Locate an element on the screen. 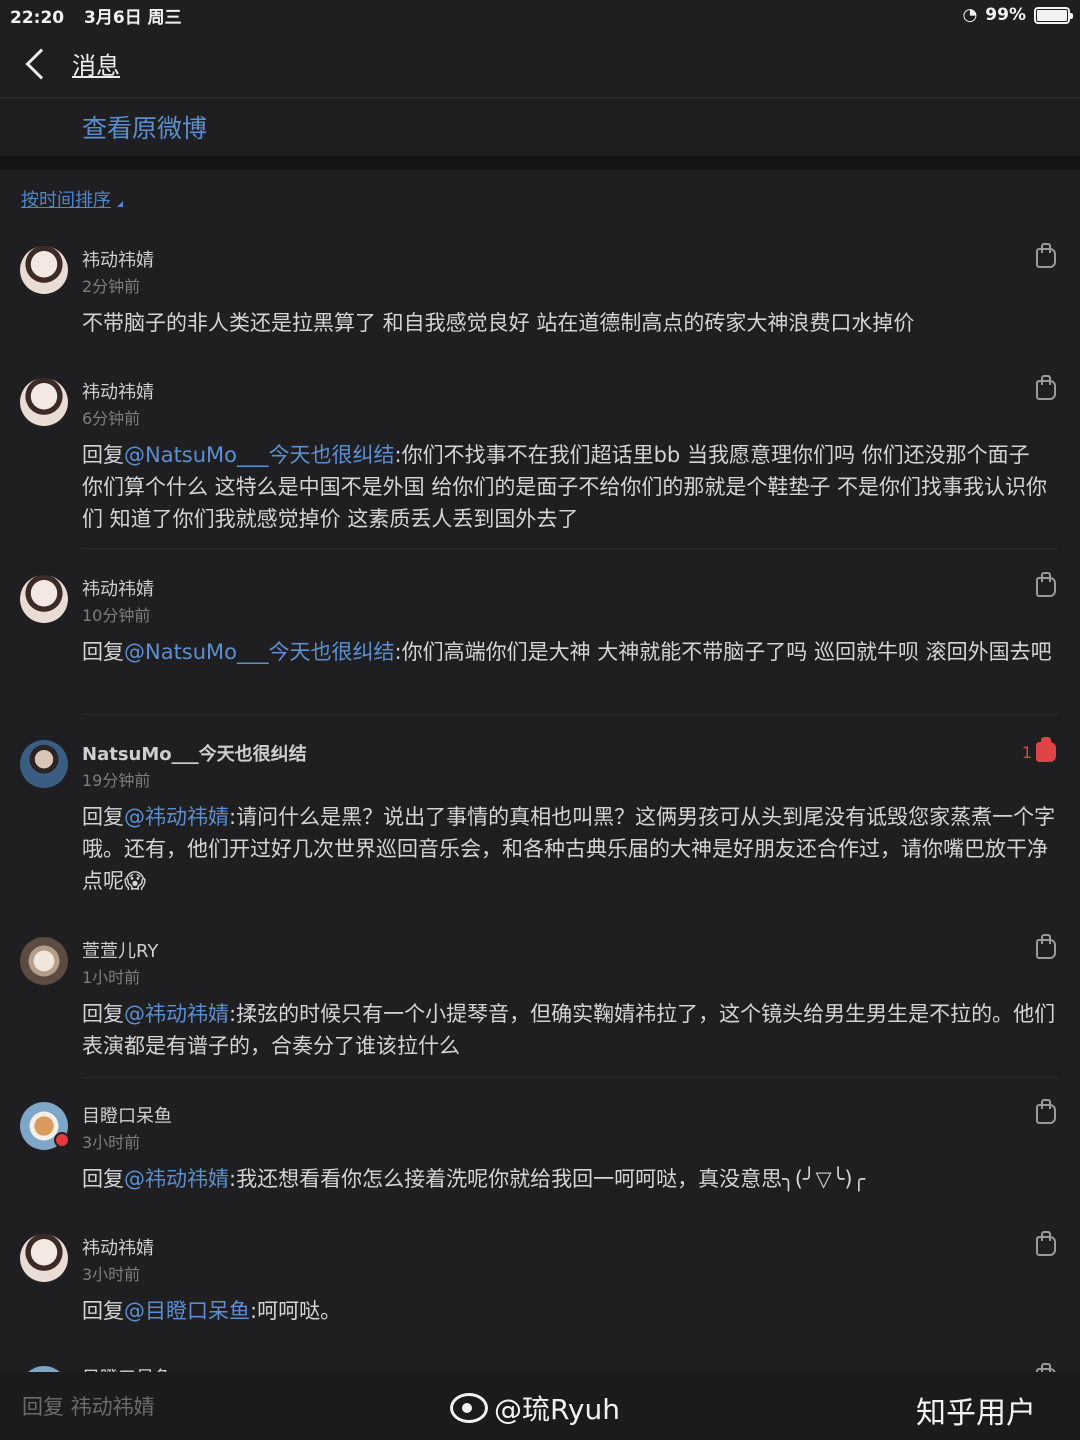  wifi-icon: ◔ is located at coordinates (970, 15).